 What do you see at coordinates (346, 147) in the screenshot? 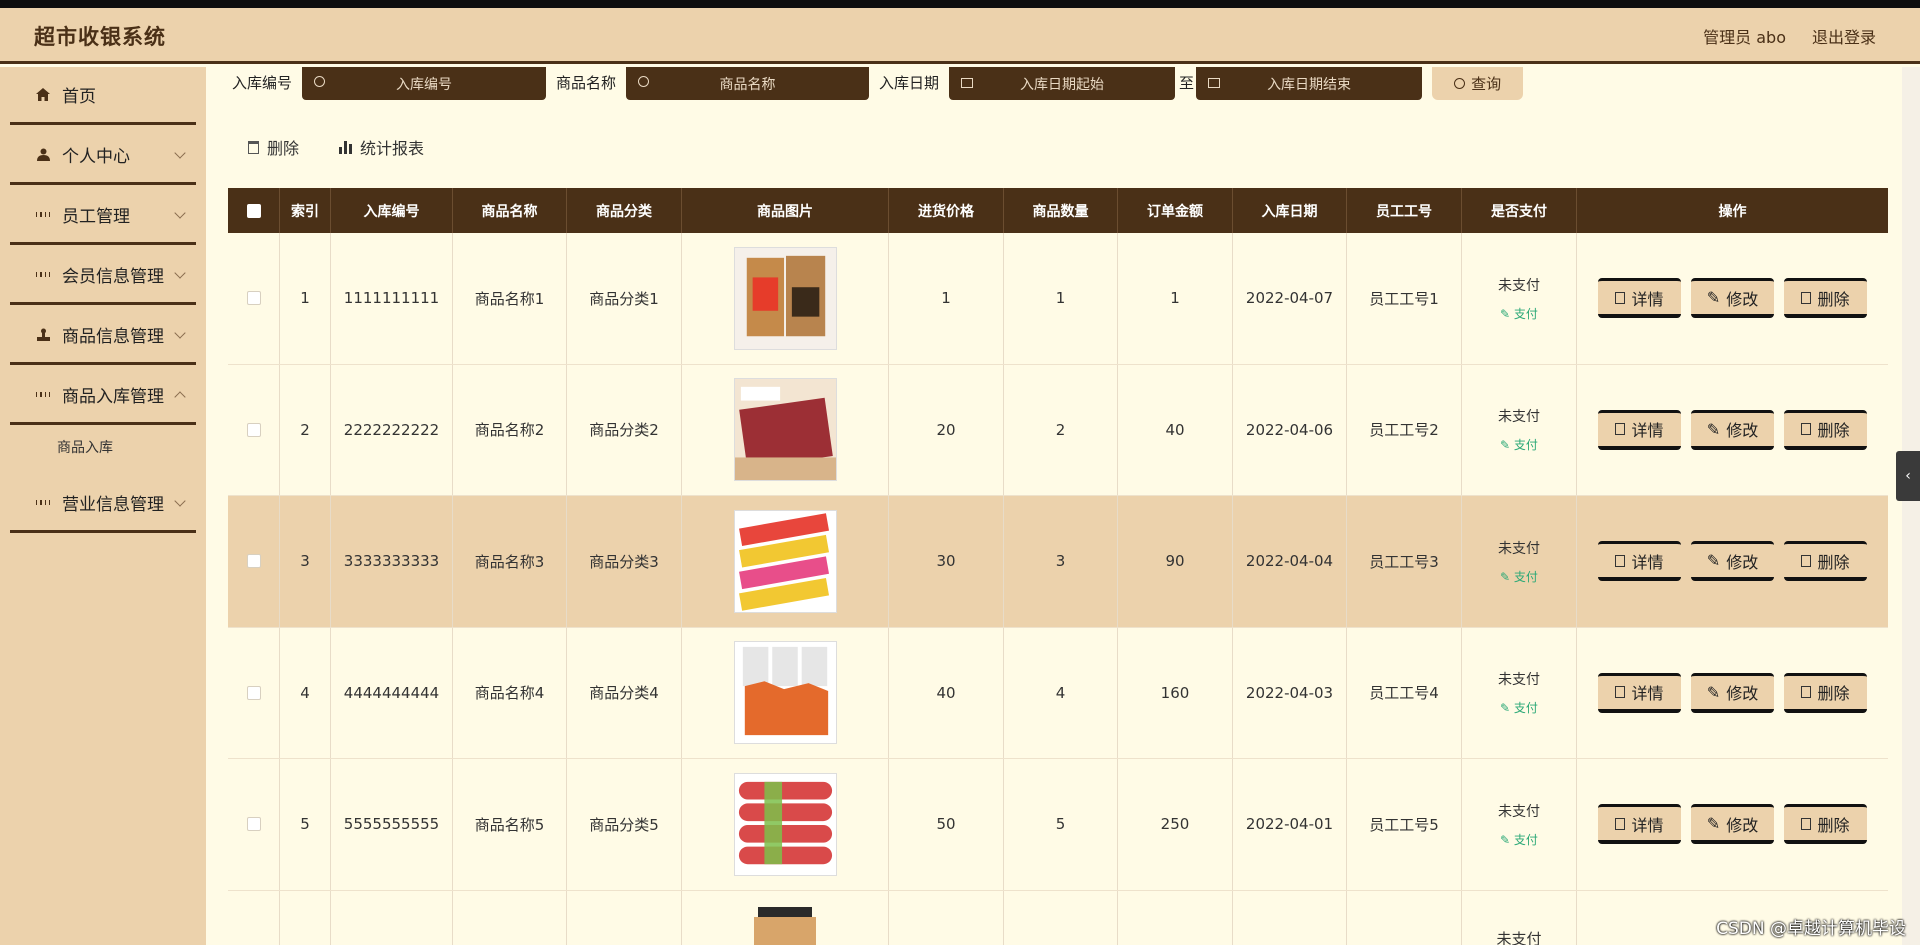
I see `bar-chart-icon` at bounding box center [346, 147].